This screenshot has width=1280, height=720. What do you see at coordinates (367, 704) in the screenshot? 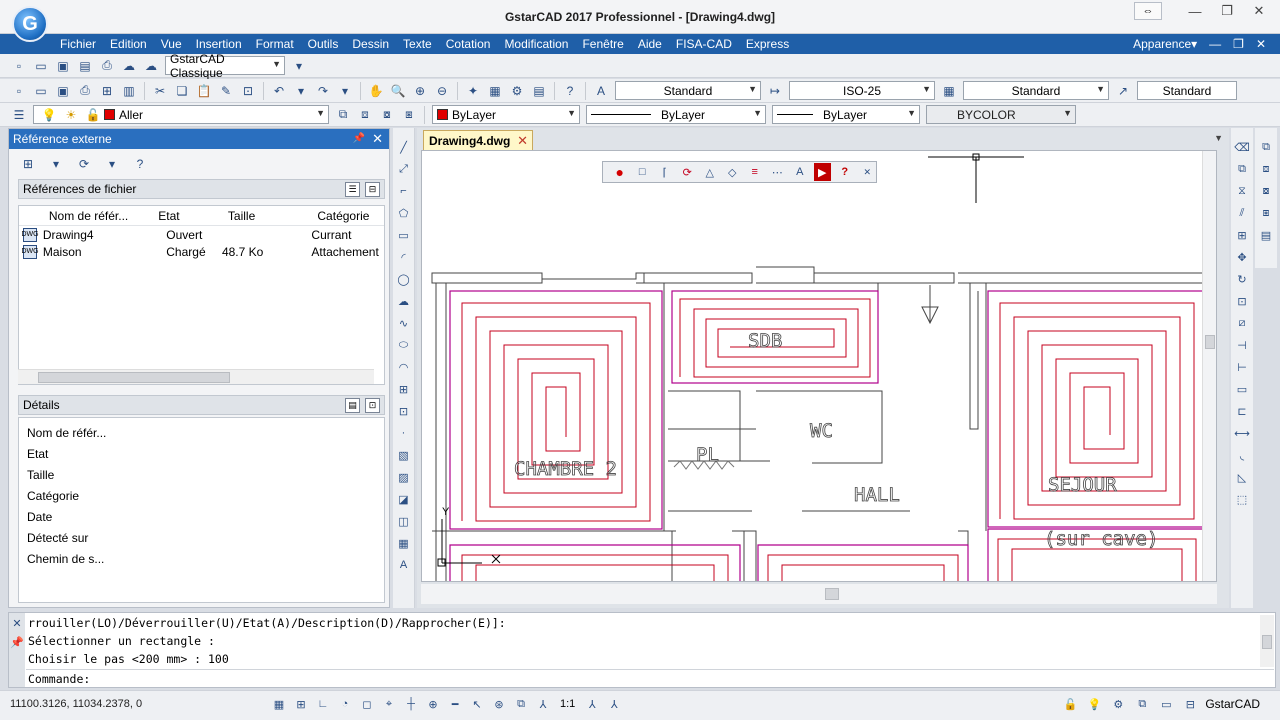
I see `osnap-icon: ◻` at bounding box center [367, 704].